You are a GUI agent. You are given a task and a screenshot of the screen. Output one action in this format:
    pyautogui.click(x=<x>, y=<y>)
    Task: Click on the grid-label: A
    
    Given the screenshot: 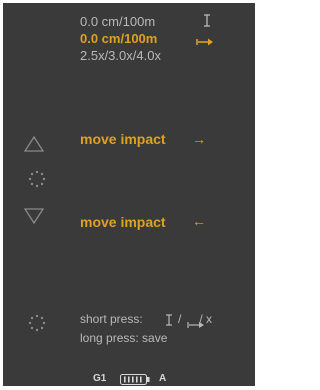 What is the action you would take?
    pyautogui.click(x=163, y=378)
    